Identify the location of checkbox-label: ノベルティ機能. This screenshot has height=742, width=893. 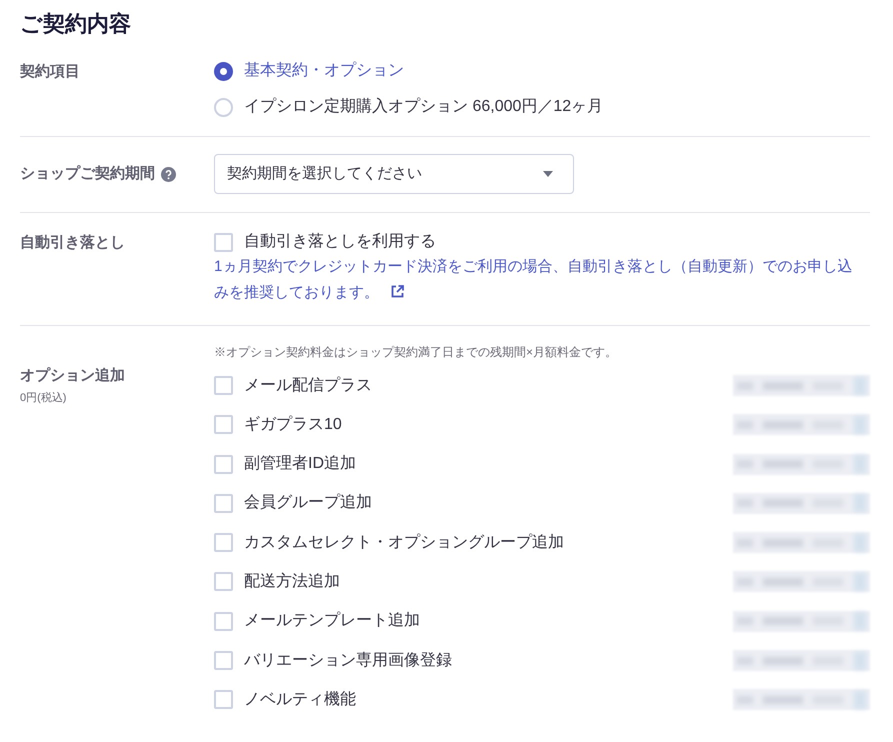
(300, 700).